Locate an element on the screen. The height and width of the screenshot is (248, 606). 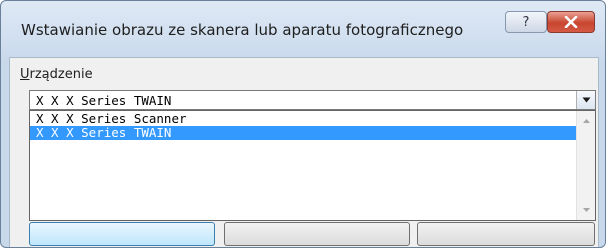
scroll-down-button is located at coordinates (586, 210).